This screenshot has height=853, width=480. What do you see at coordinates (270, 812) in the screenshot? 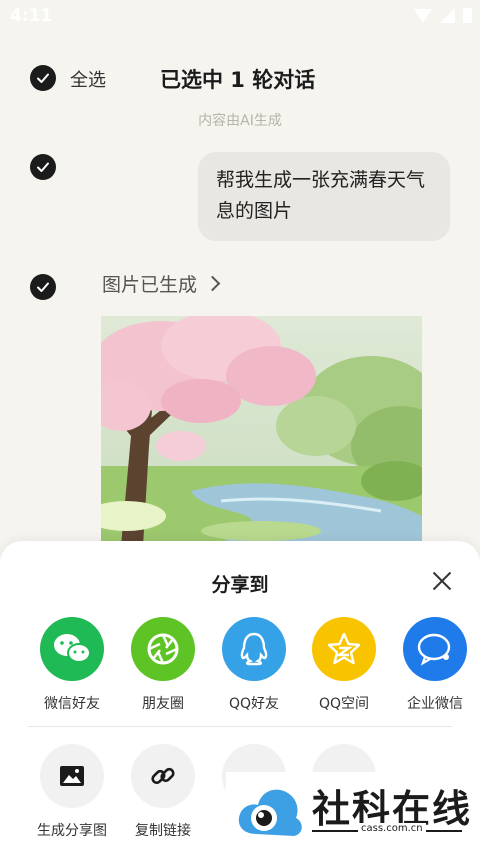
I see `watermark-logo-icon` at bounding box center [270, 812].